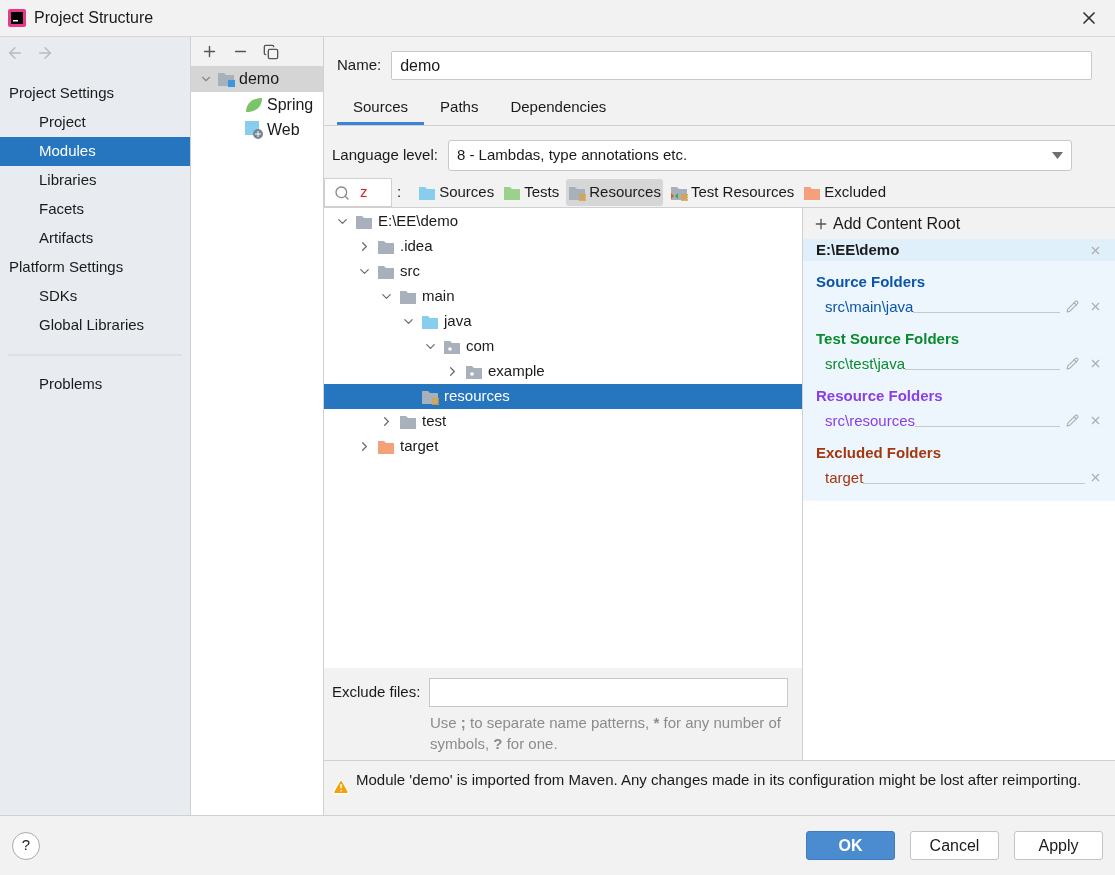 This screenshot has width=1115, height=875. Describe the element at coordinates (271, 51) in the screenshot. I see `copy-icon` at that location.